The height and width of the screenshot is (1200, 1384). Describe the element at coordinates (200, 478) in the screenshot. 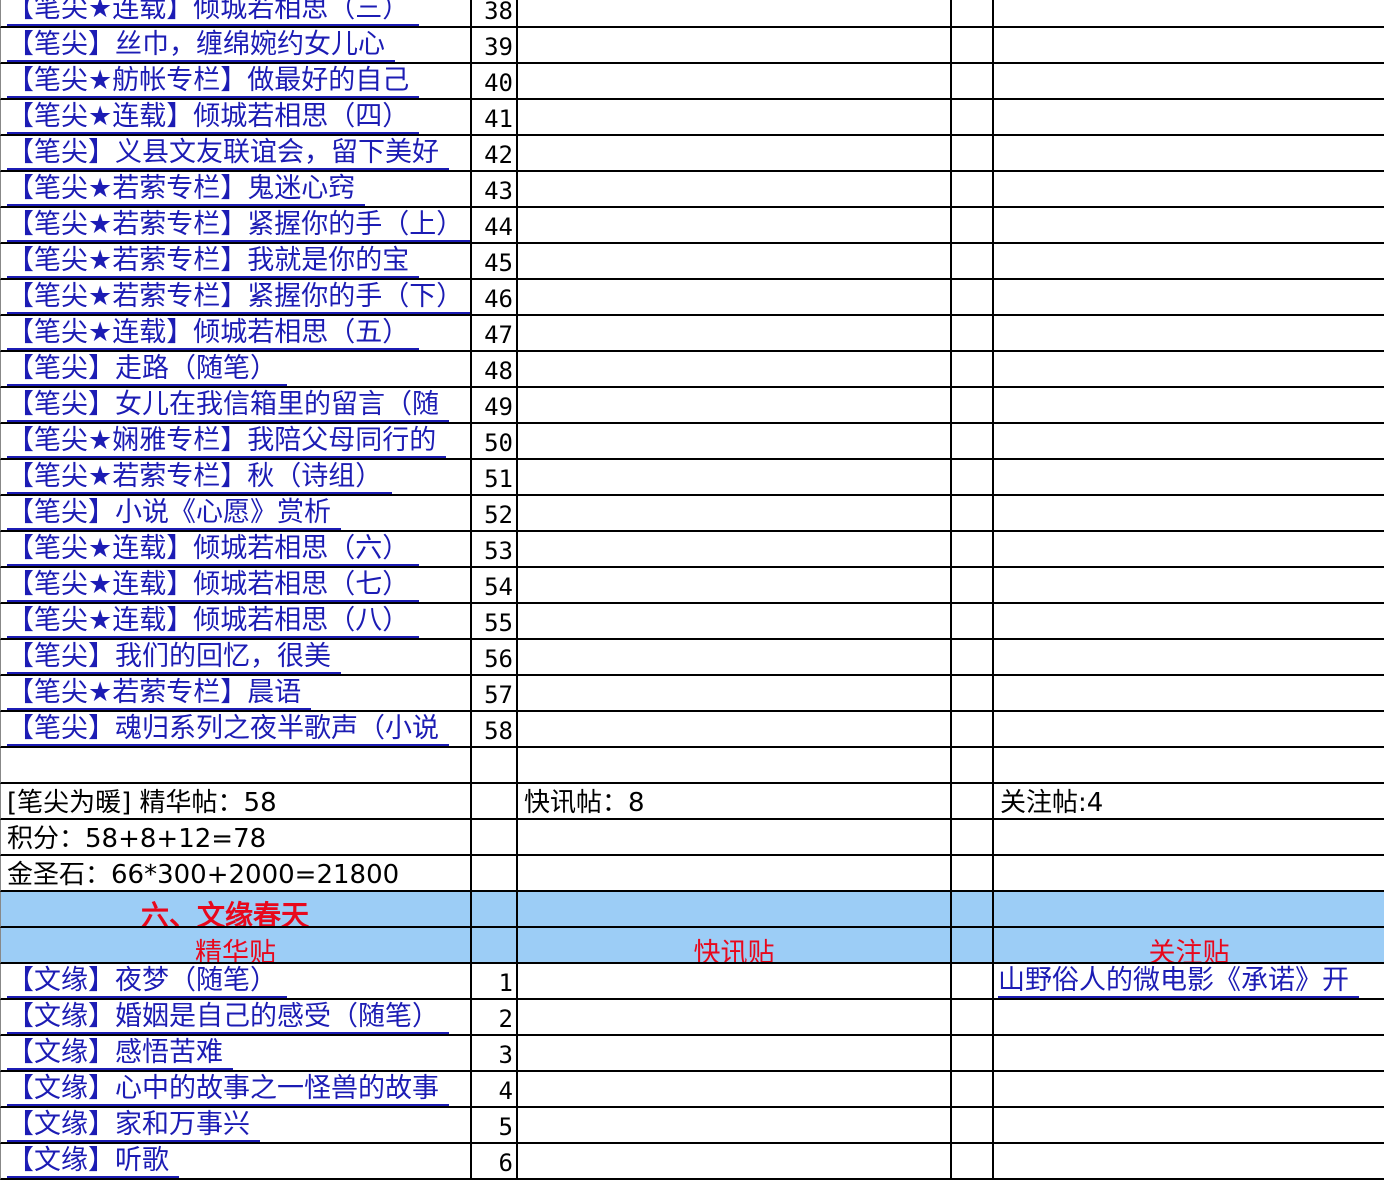

I see `post-title-link: 【笔尖★若萦专栏】秋（诗组）` at that location.